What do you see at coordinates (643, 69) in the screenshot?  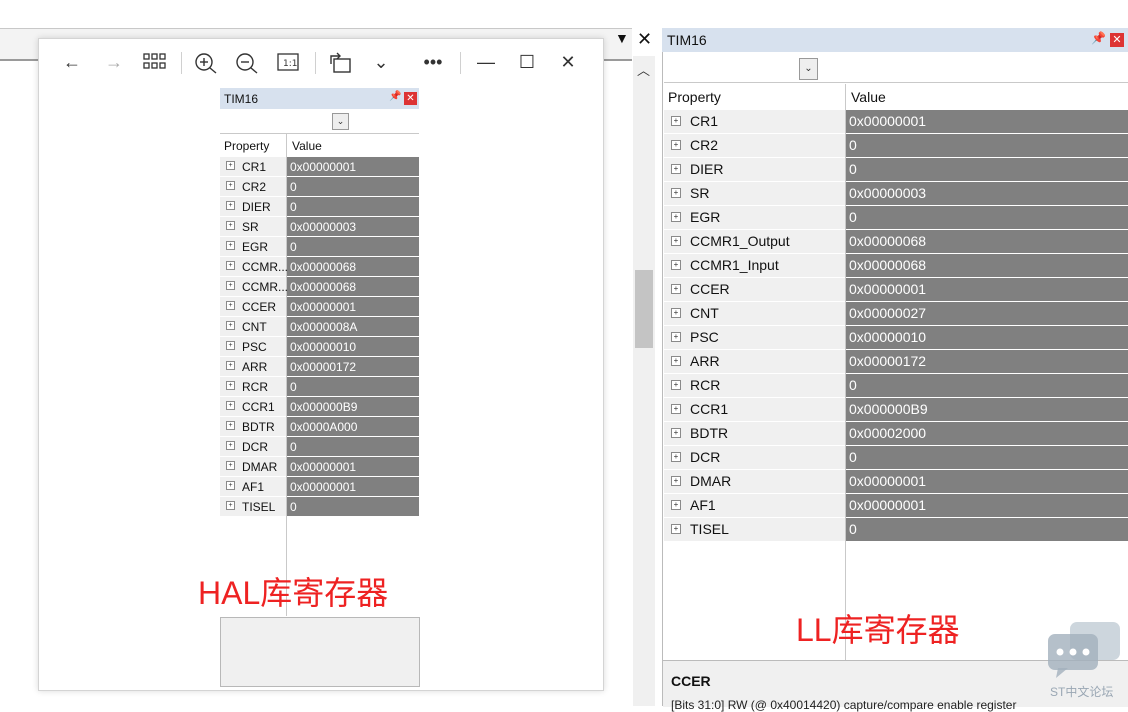 I see `scroll-up-icon: ︿` at bounding box center [643, 69].